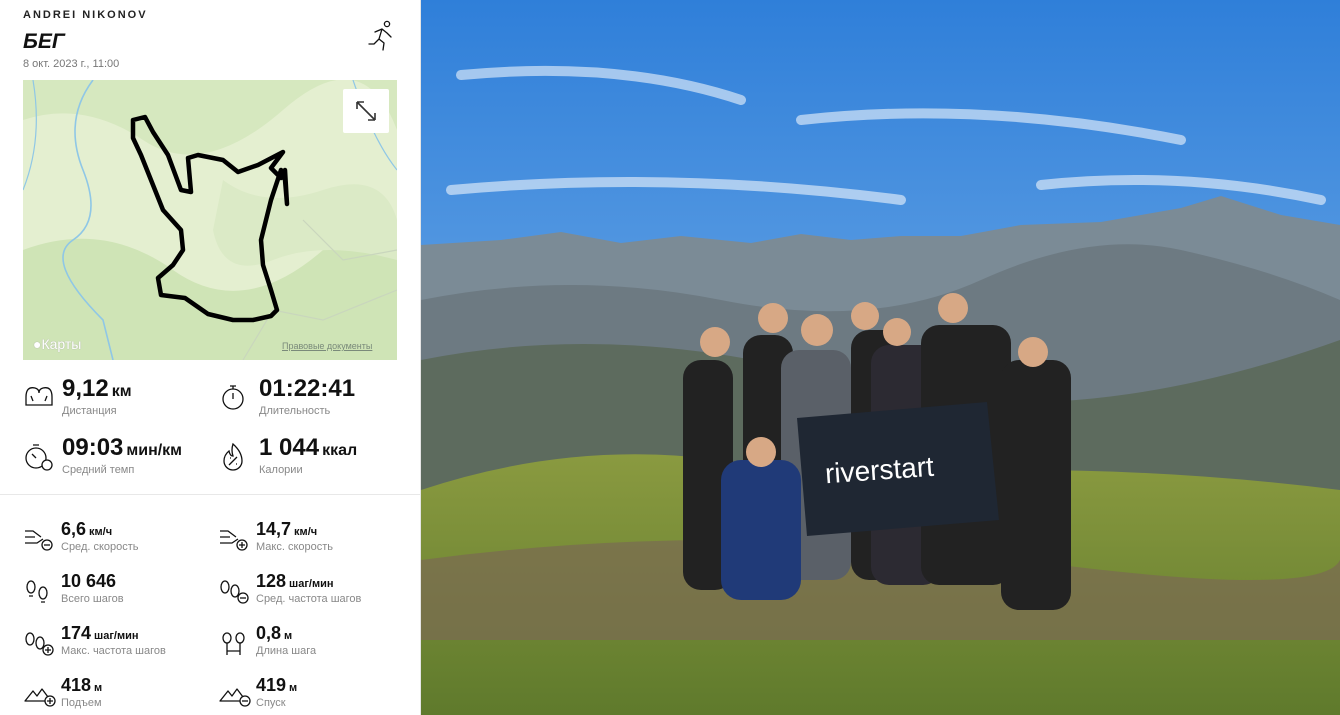 The height and width of the screenshot is (715, 1340). Describe the element at coordinates (235, 697) in the screenshot. I see `descent-icon` at that location.